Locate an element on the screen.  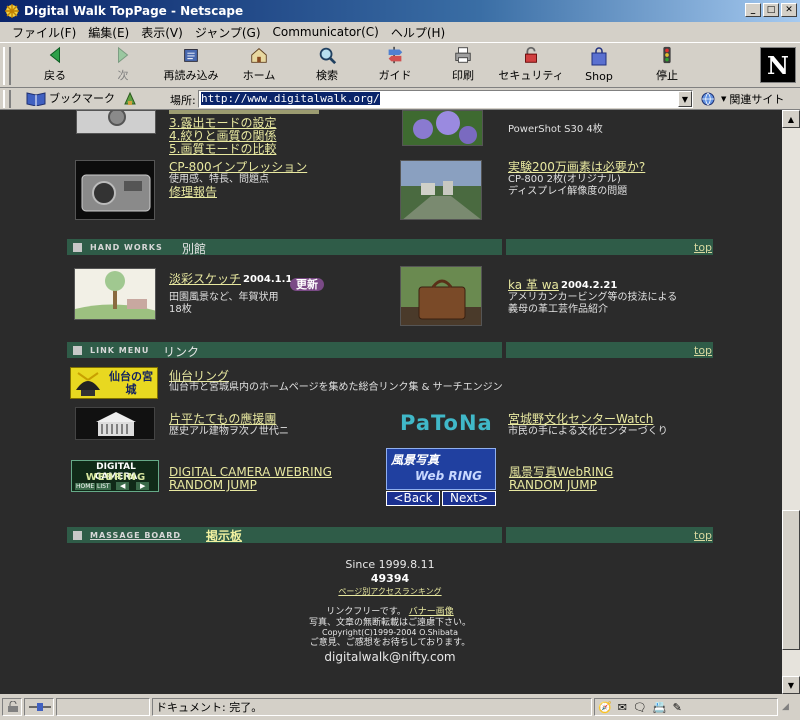
location-grip is located at coordinates (7, 99).